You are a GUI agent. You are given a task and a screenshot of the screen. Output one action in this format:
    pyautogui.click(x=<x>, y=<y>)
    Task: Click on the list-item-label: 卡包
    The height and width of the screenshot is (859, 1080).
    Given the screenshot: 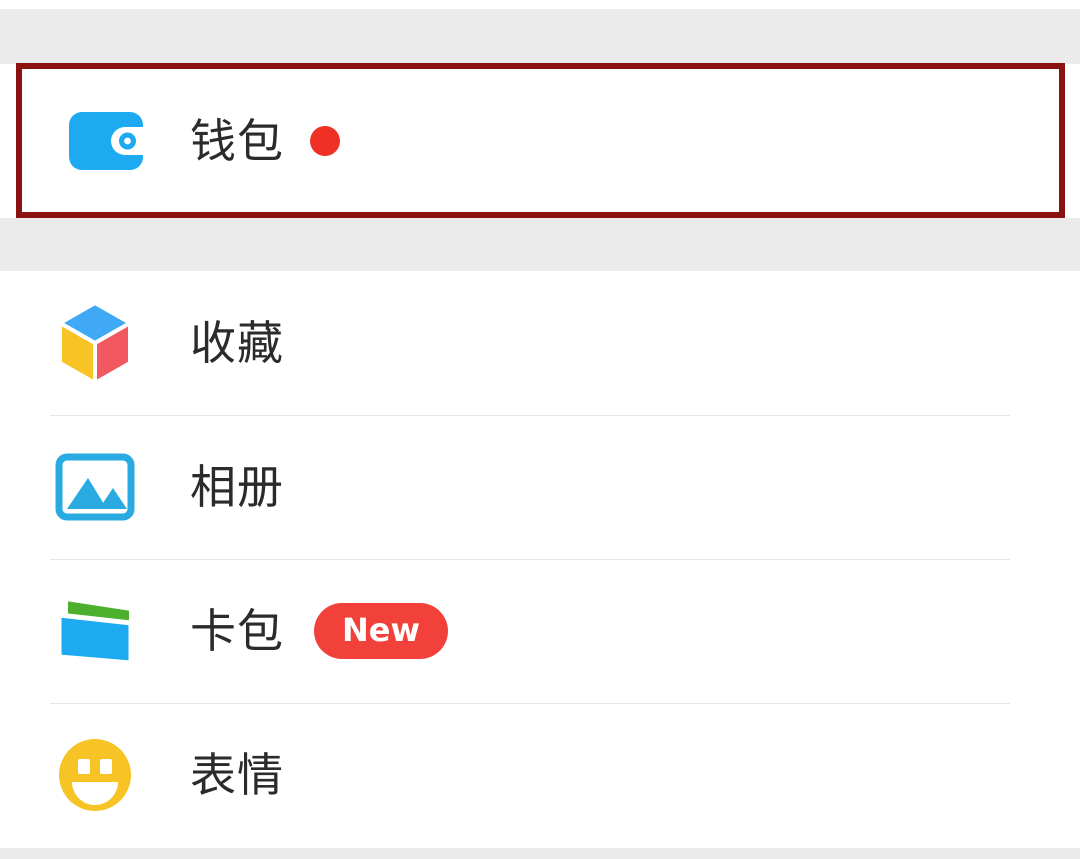 What is the action you would take?
    pyautogui.click(x=237, y=631)
    